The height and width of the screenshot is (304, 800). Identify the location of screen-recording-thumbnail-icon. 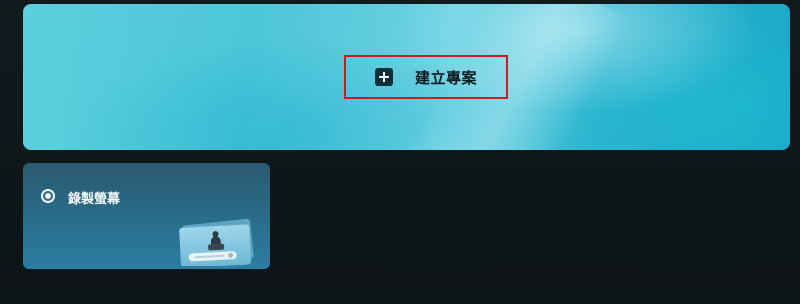
(218, 243).